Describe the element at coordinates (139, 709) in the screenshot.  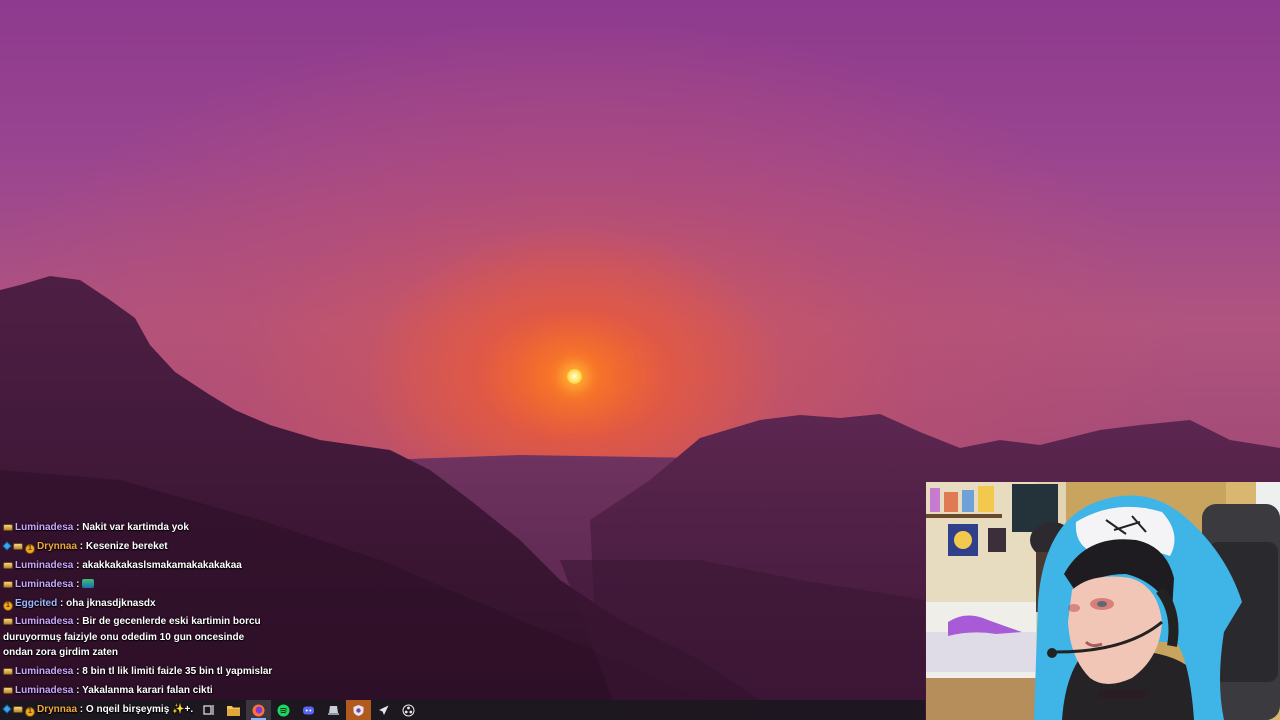
I see `chat-text: O nqeil birşeymiş ✨+.` at that location.